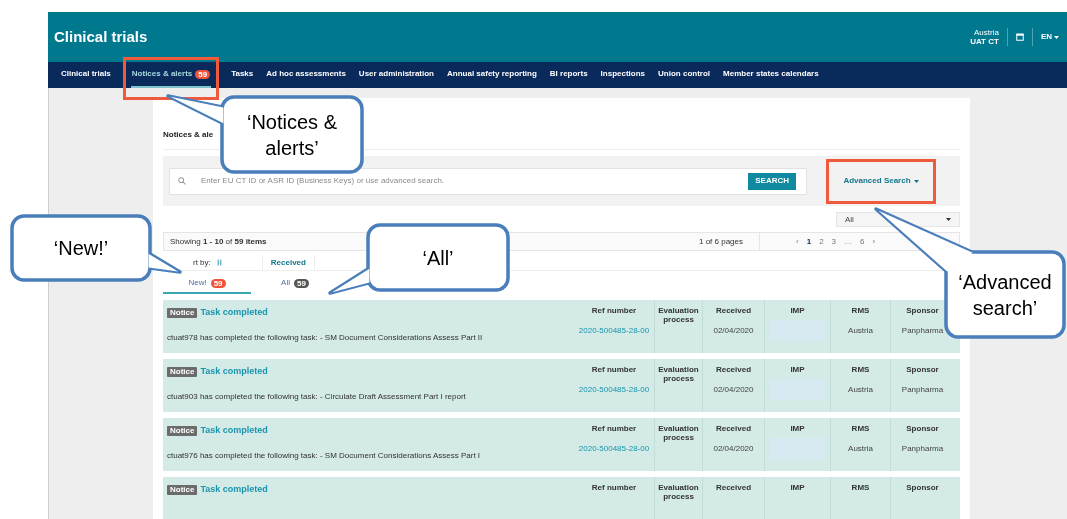 Image resolution: width=1067 pixels, height=519 pixels. What do you see at coordinates (325, 337) in the screenshot?
I see `notice-message: ctuat978 has completed the following task: - SM Document Considerations Assess Part II` at bounding box center [325, 337].